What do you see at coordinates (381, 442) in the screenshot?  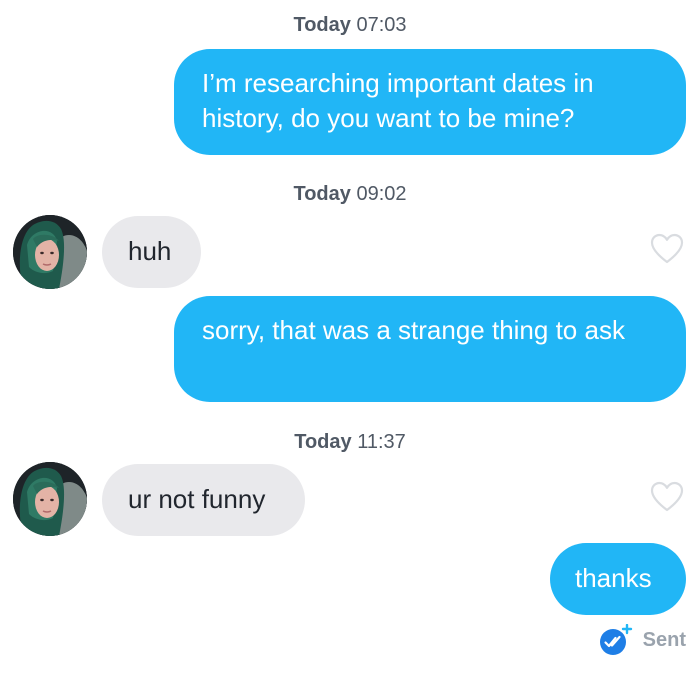 I see `timestamp-time: 11:37` at bounding box center [381, 442].